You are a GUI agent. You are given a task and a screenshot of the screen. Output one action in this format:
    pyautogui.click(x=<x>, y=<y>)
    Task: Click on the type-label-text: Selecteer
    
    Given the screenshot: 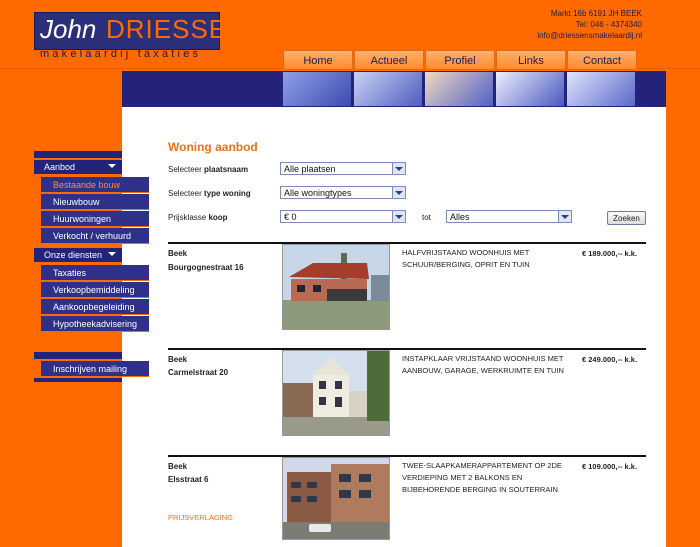 What is the action you would take?
    pyautogui.click(x=186, y=193)
    